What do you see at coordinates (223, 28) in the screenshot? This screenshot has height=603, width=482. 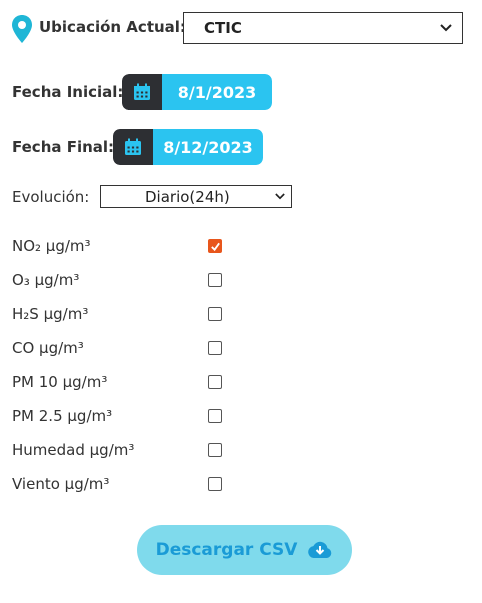 I see `location-select-value: CTIC` at bounding box center [223, 28].